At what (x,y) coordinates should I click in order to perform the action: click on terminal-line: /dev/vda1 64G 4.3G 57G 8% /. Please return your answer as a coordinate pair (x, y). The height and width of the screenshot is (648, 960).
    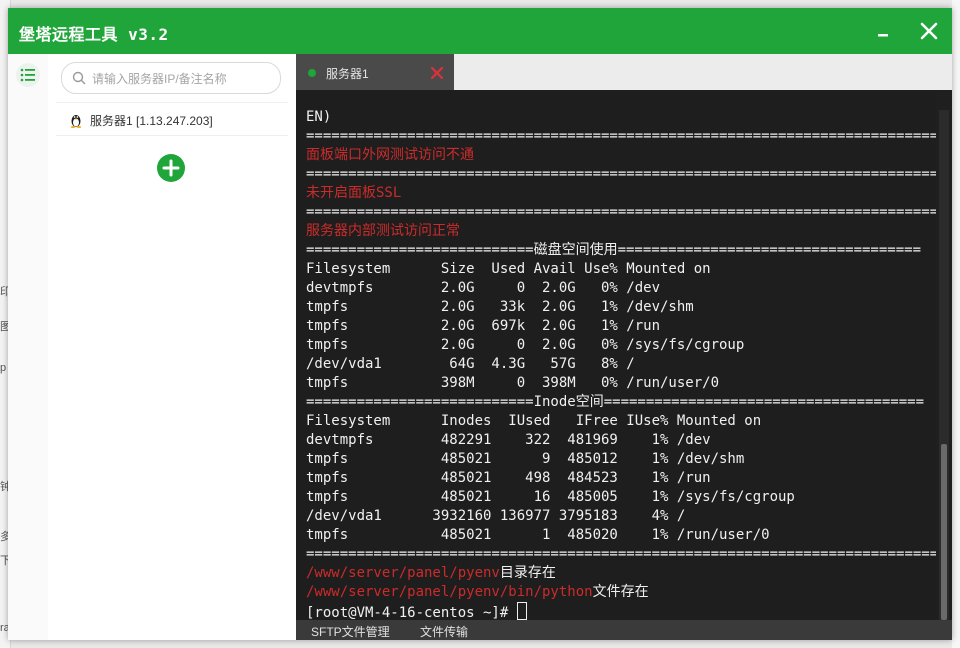
    Looking at the image, I should click on (621, 364).